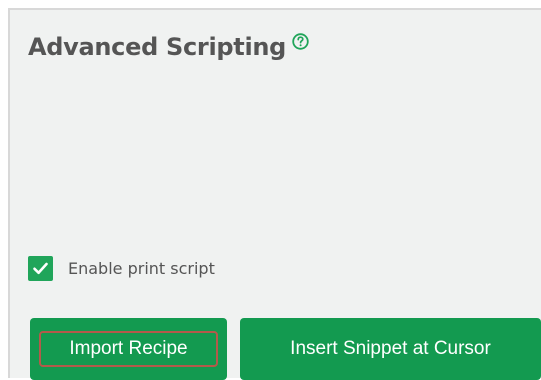 This screenshot has width=541, height=380. I want to click on insert-snippet-button: Insert Snippet at Cursor, so click(390, 349).